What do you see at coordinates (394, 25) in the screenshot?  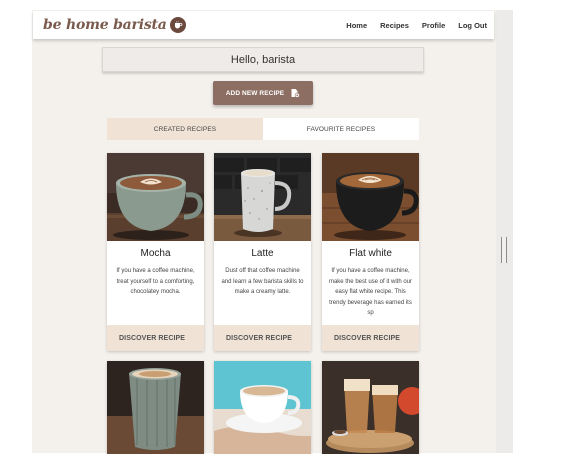 I see `nav-recipes: Recipes` at bounding box center [394, 25].